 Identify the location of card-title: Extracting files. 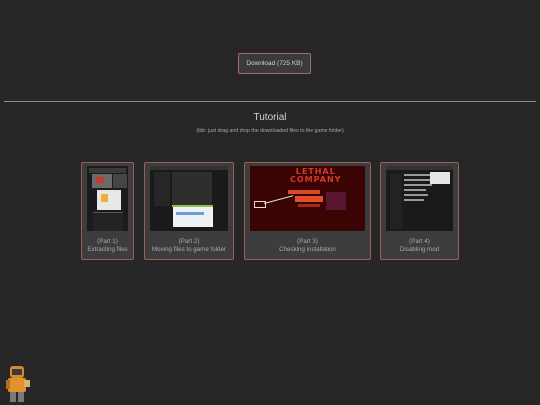
(107, 249).